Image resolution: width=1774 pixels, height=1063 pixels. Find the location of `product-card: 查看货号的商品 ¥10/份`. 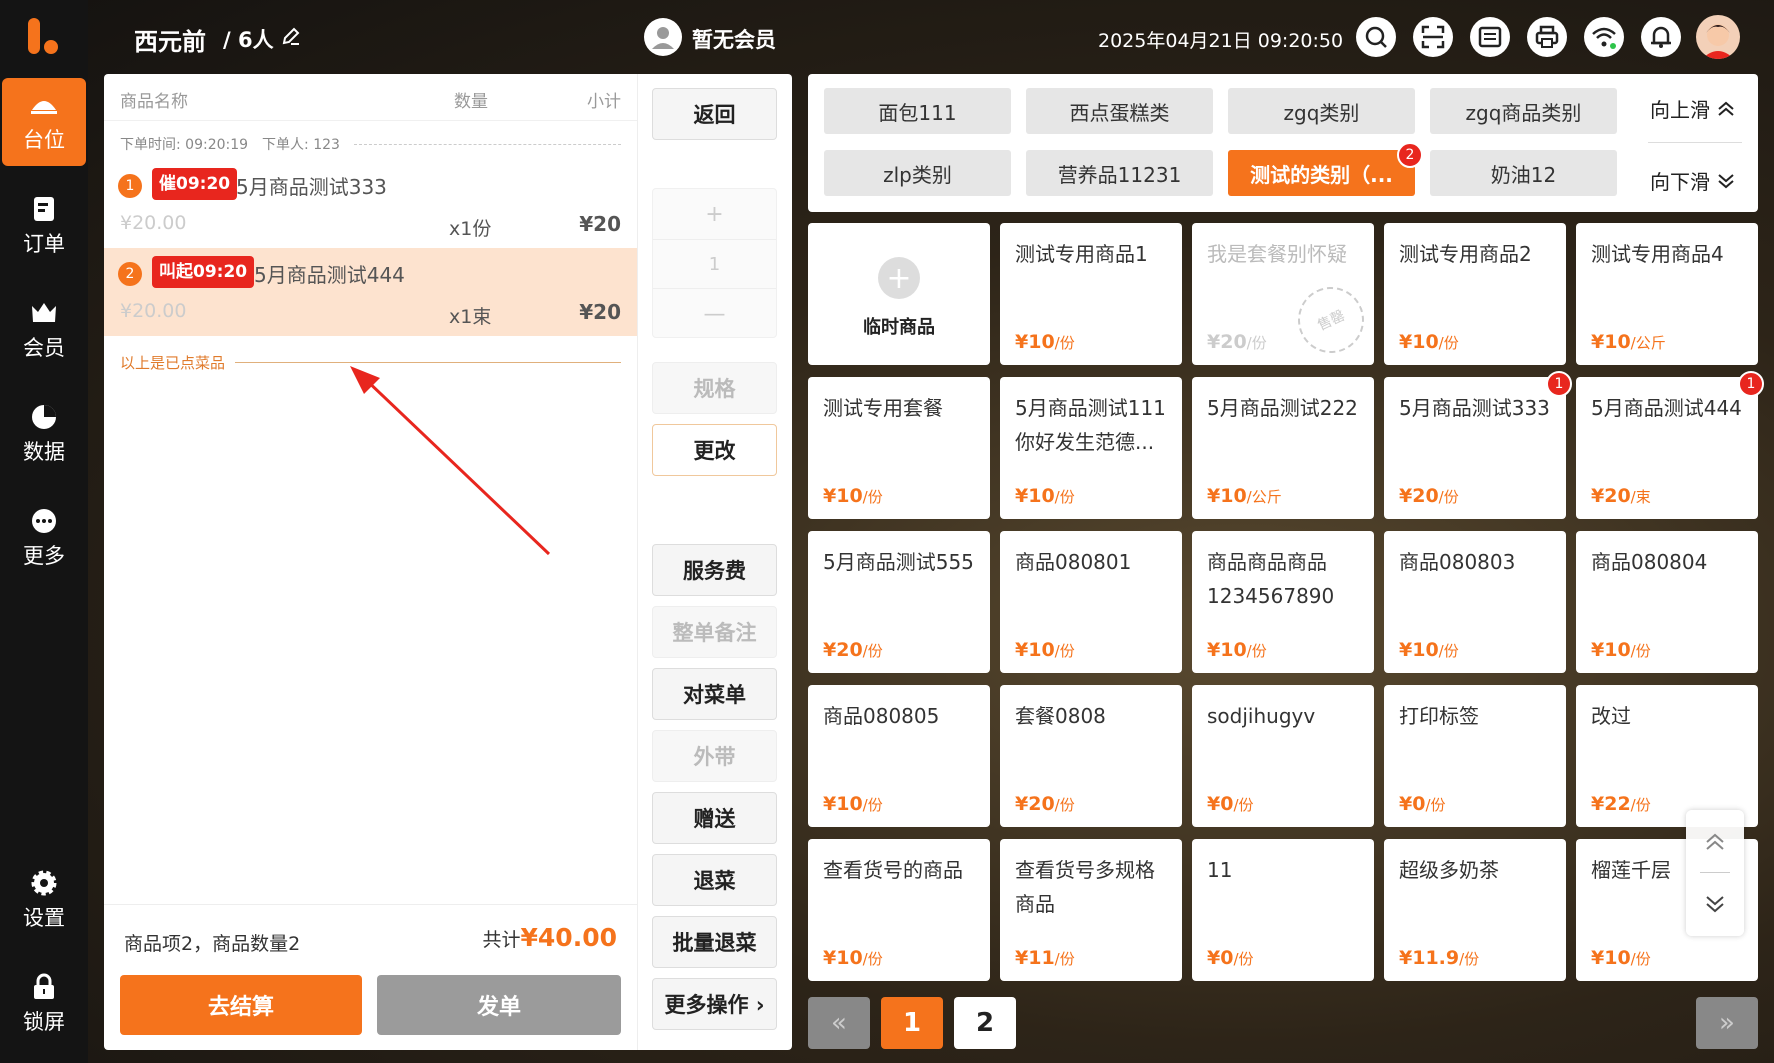

product-card: 查看货号的商品 ¥10/份 is located at coordinates (899, 910).